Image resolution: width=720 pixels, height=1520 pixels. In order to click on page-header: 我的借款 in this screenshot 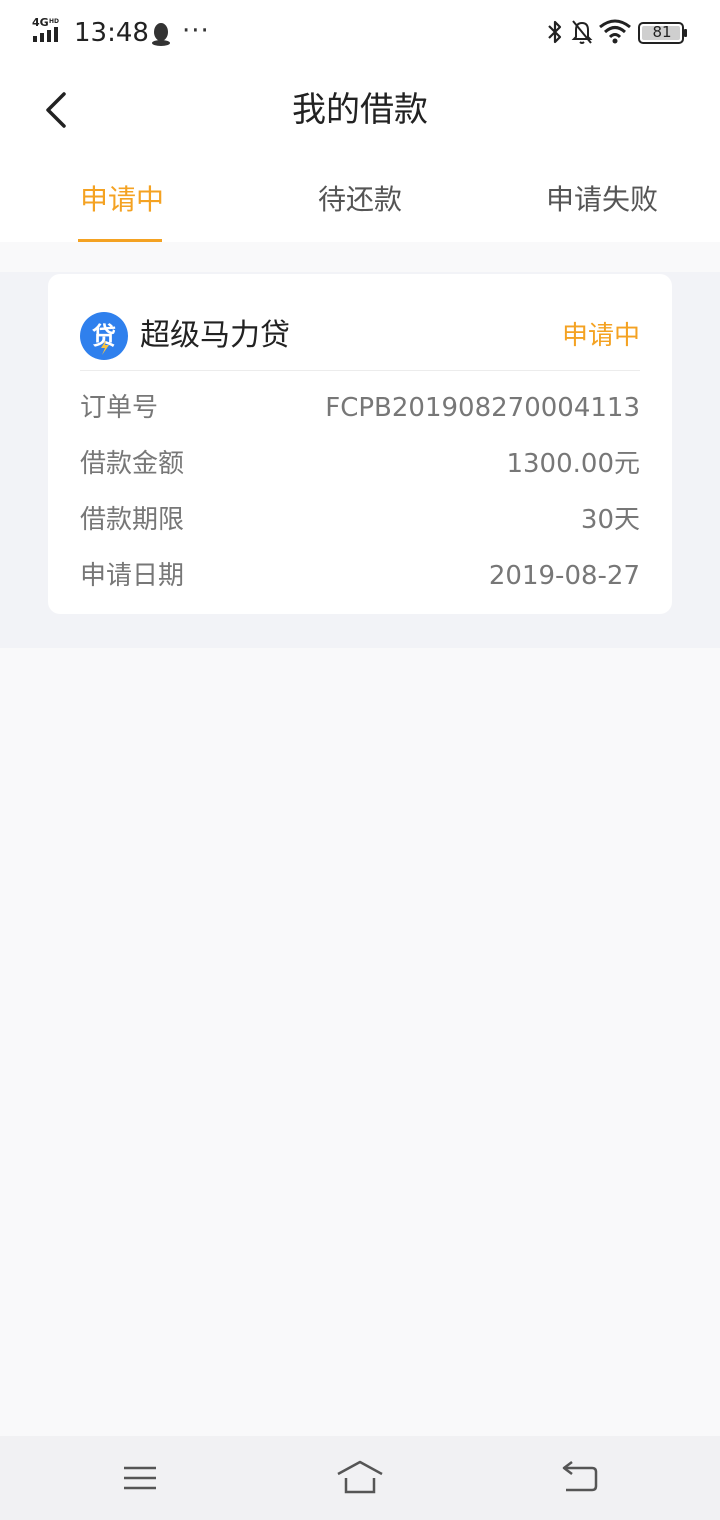, I will do `click(360, 114)`.